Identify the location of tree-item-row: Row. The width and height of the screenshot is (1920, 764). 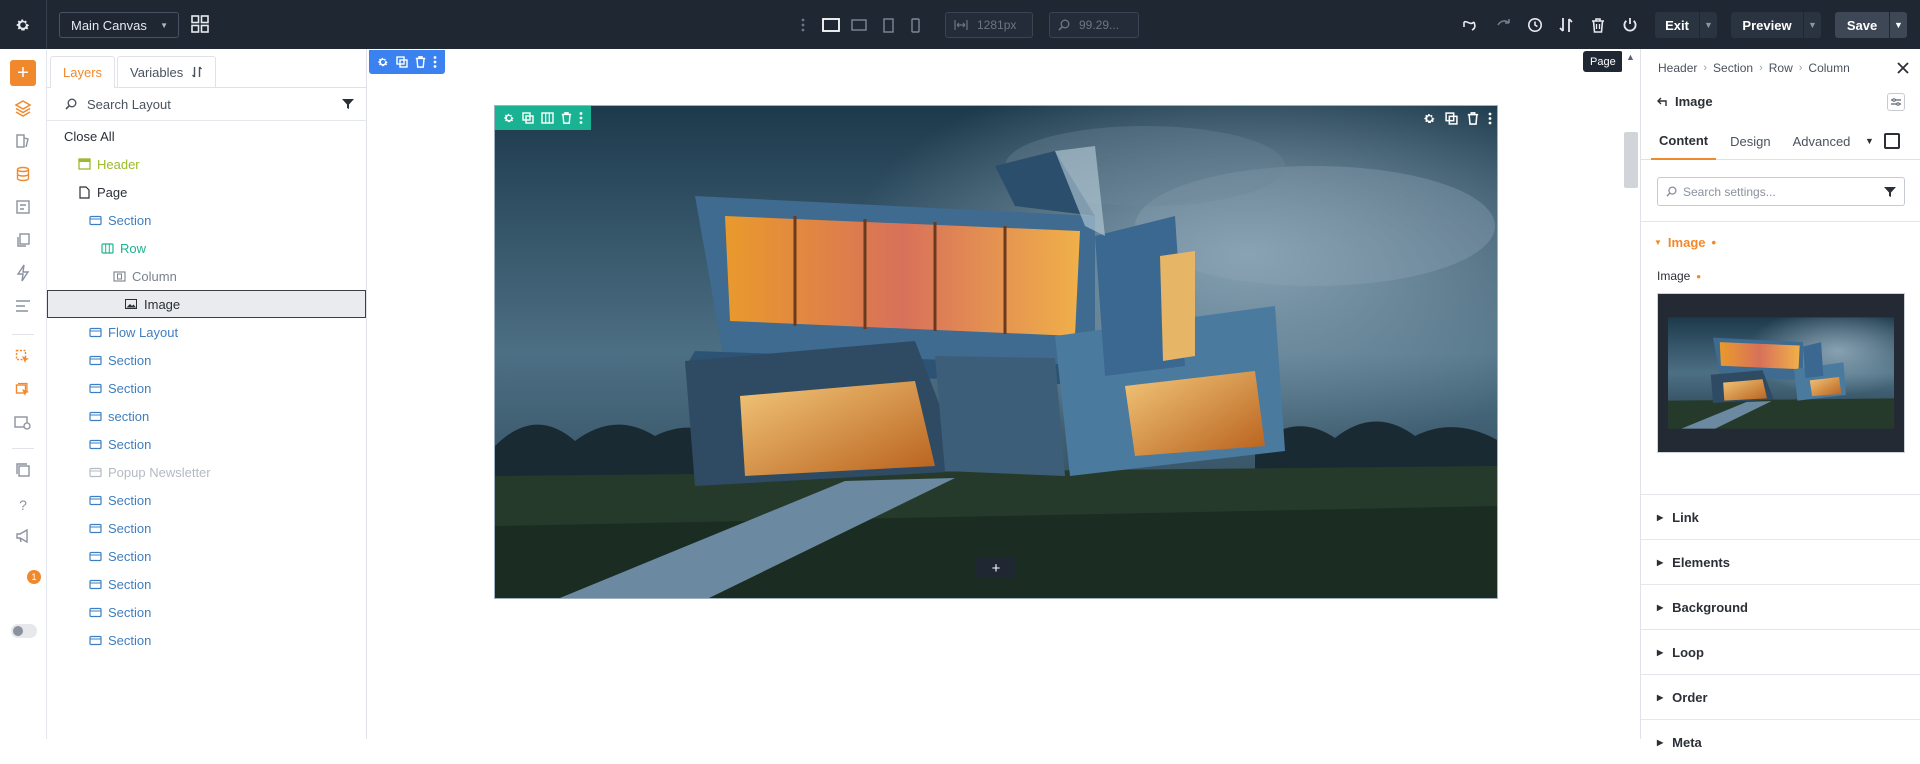
(207, 248).